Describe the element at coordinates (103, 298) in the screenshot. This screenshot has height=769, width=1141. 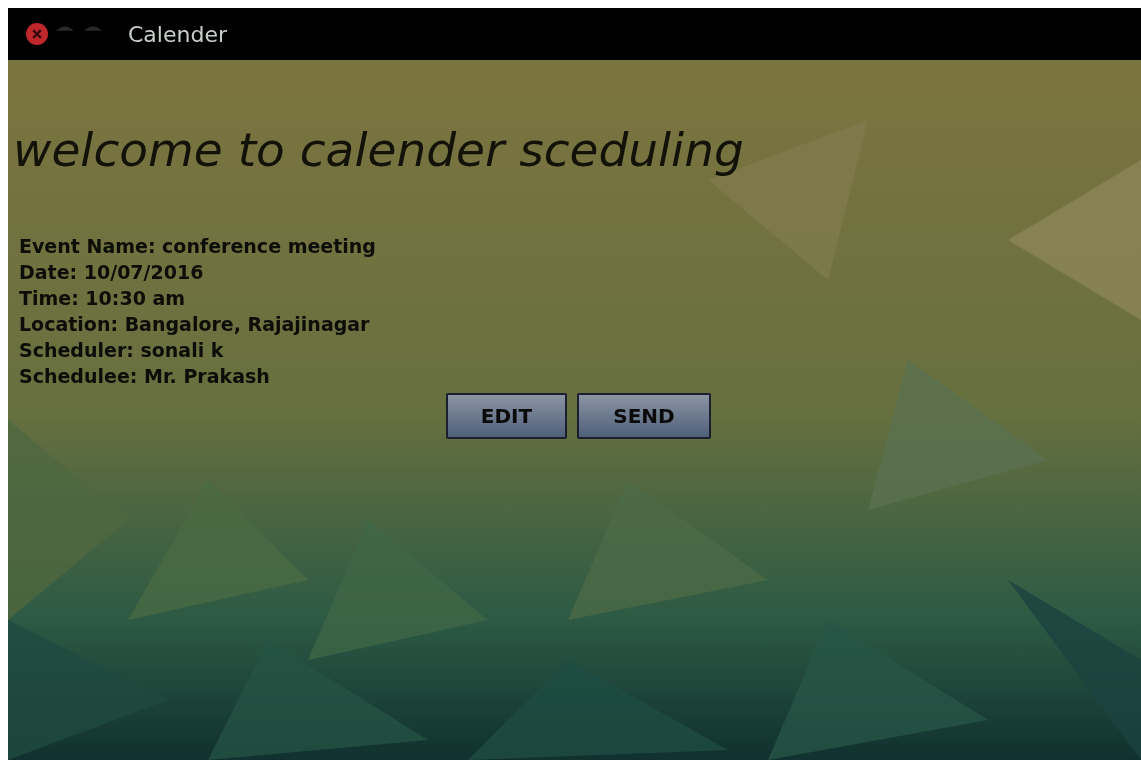
I see `detail-text: Time: 10:30 am` at that location.